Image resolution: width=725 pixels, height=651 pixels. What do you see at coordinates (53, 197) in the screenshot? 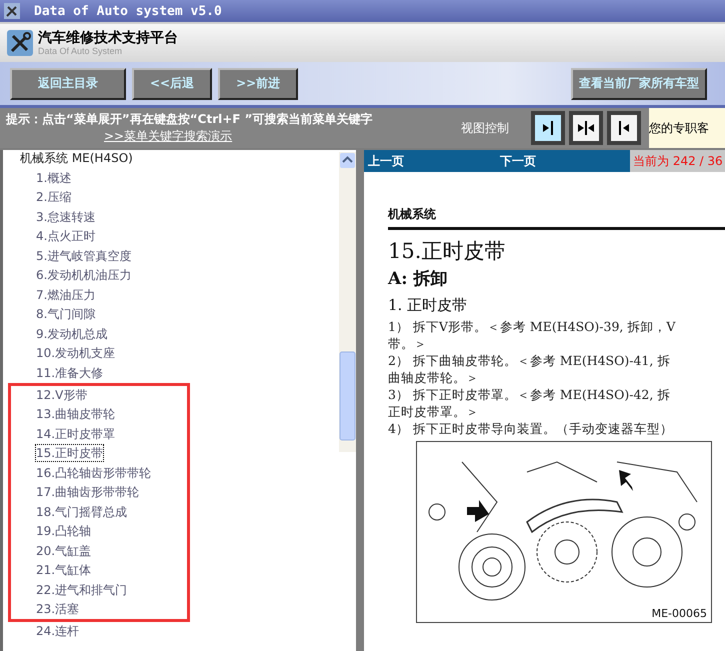
I see `tree-item: 2.压缩` at bounding box center [53, 197].